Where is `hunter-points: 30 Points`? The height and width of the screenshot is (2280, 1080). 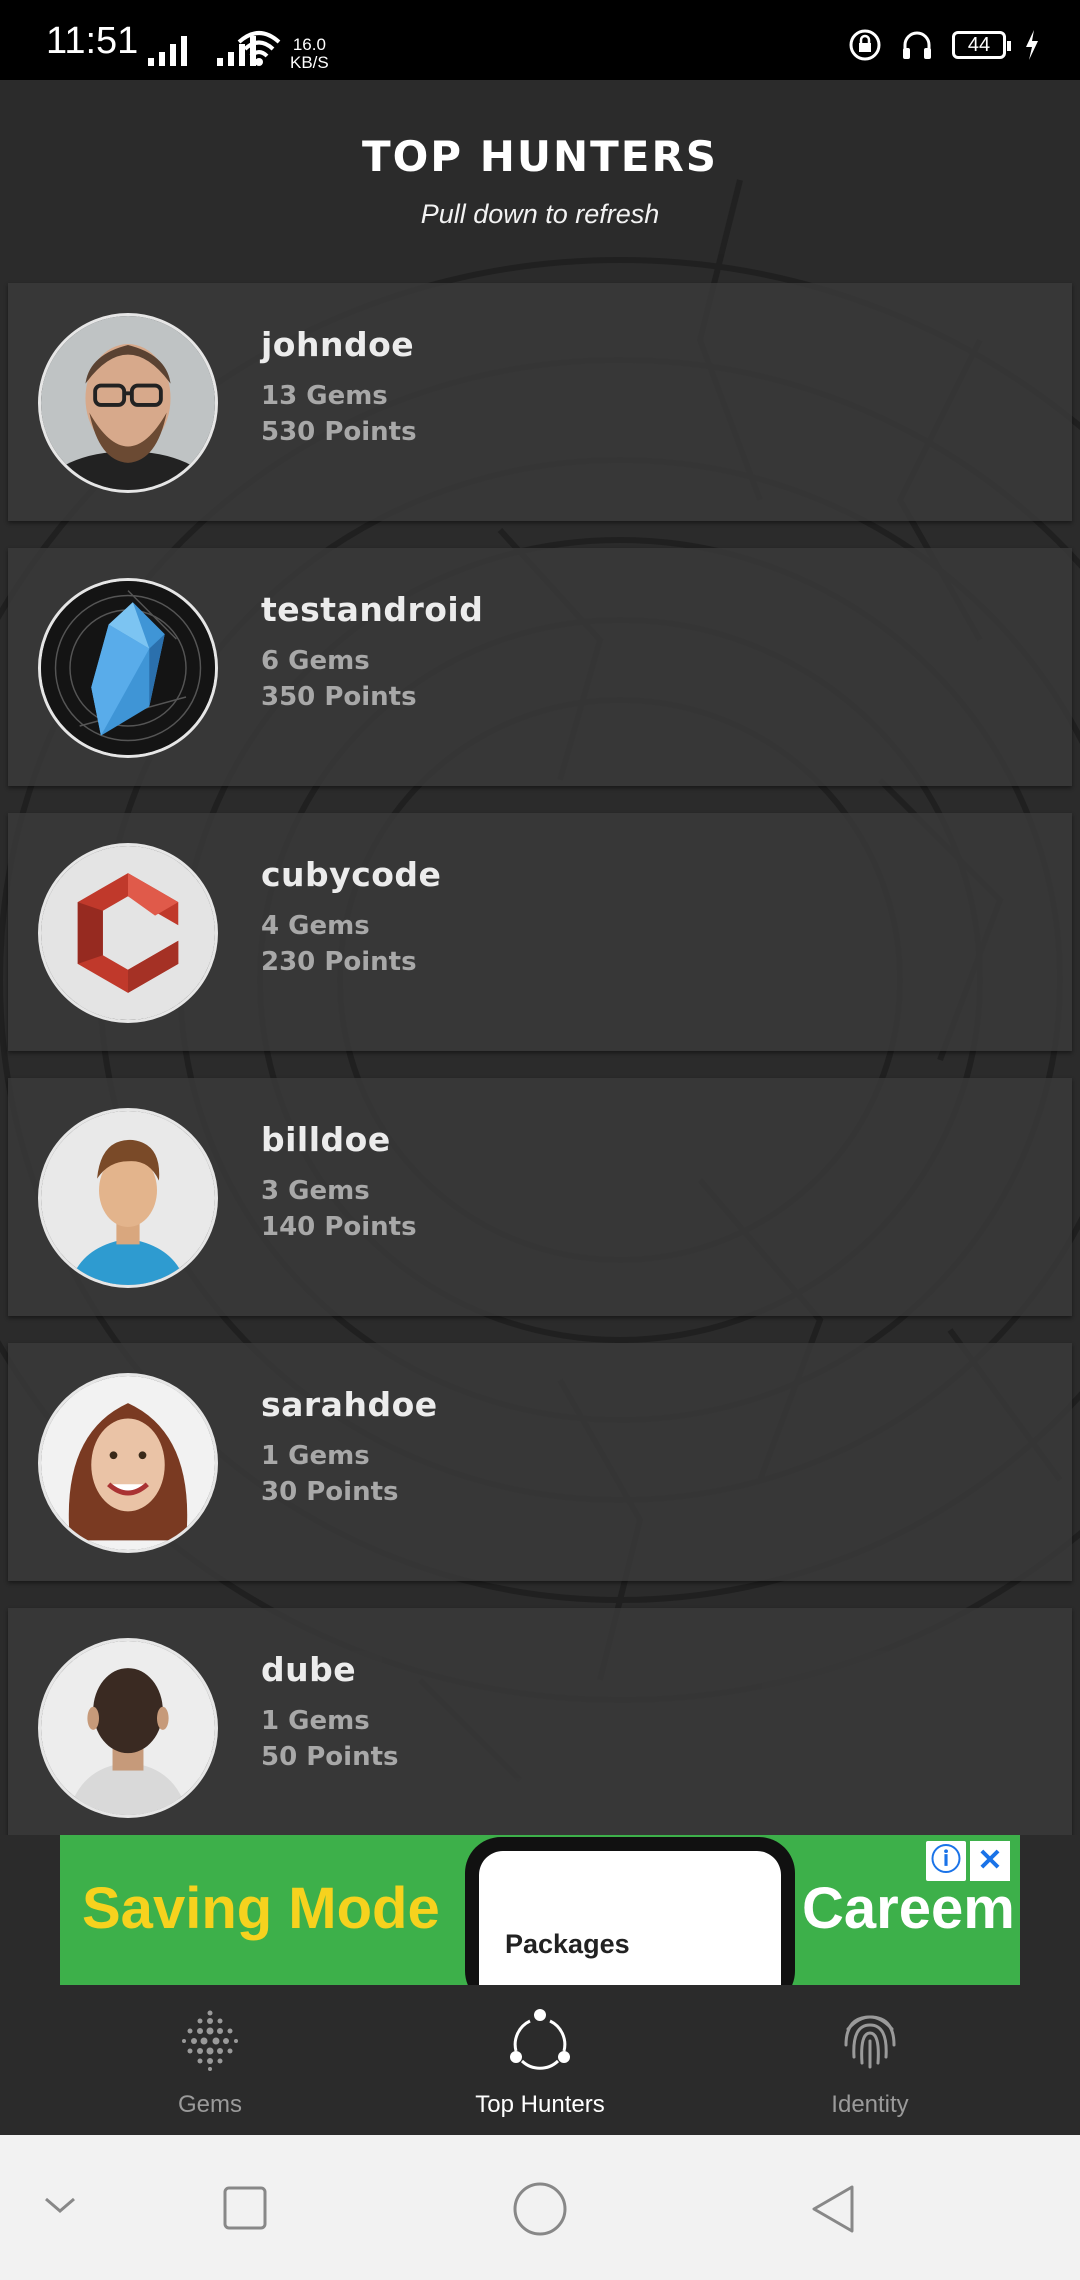 hunter-points: 30 Points is located at coordinates (330, 1492).